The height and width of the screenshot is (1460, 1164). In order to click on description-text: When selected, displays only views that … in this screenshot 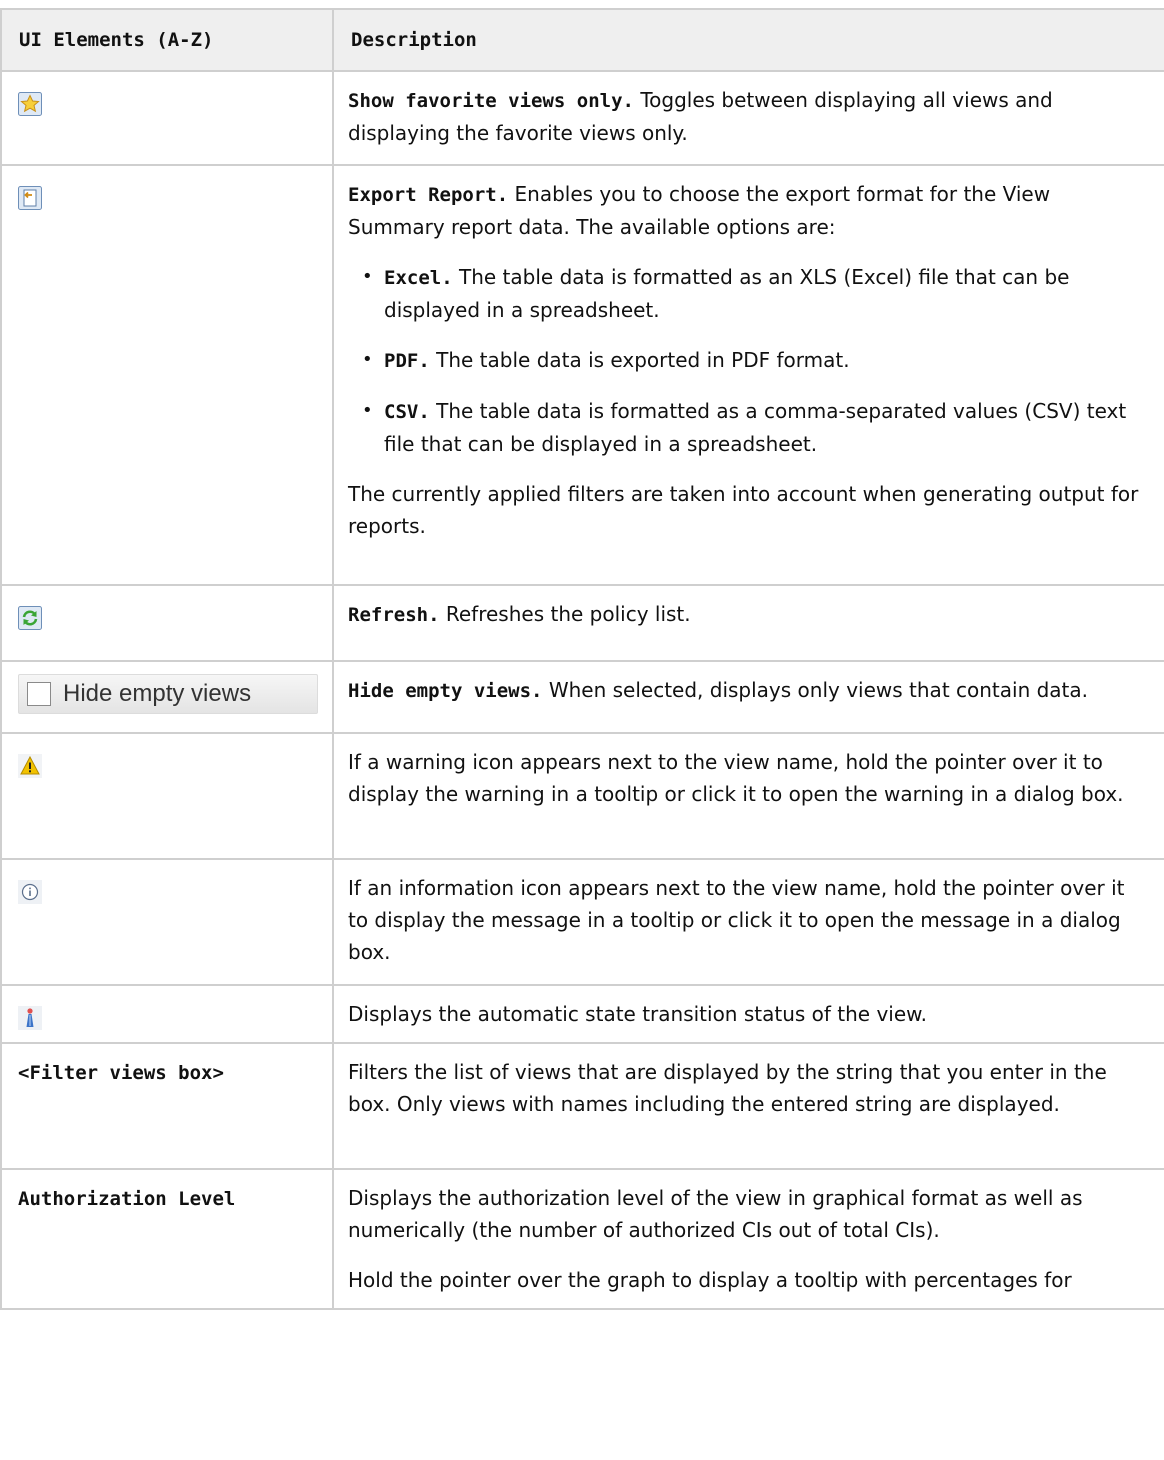, I will do `click(815, 690)`.